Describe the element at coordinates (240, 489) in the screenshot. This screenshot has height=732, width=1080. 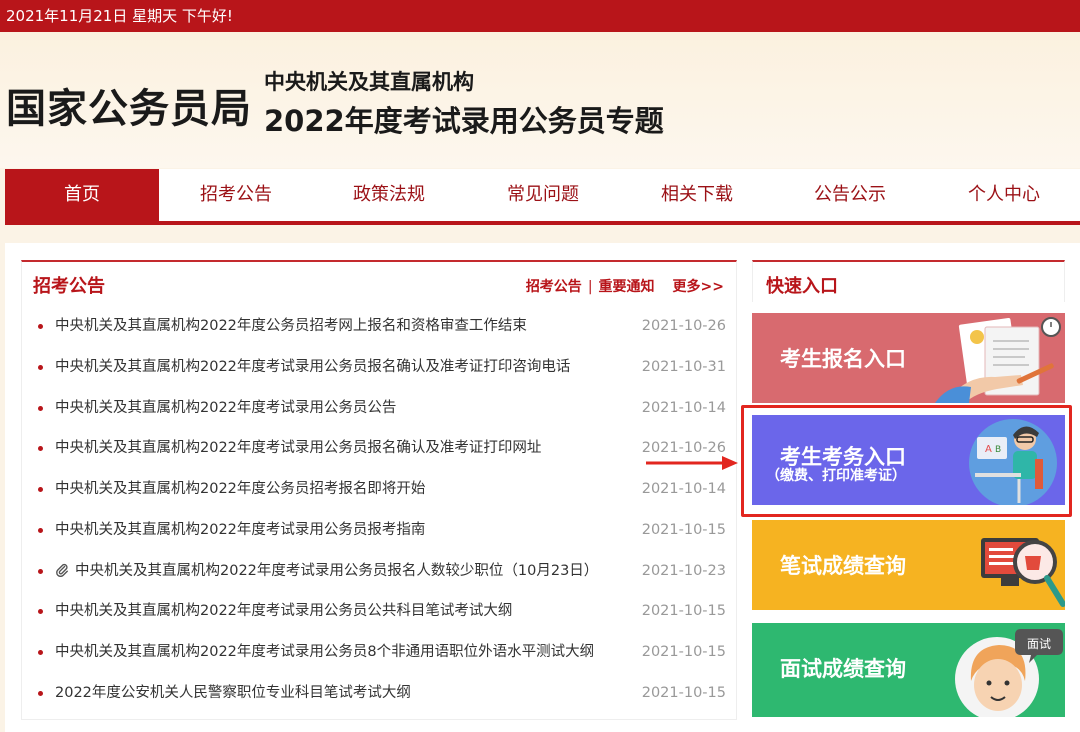
I see `item-title: 中央机关及其直属机构2022年度公务员招考报名即将开始` at that location.